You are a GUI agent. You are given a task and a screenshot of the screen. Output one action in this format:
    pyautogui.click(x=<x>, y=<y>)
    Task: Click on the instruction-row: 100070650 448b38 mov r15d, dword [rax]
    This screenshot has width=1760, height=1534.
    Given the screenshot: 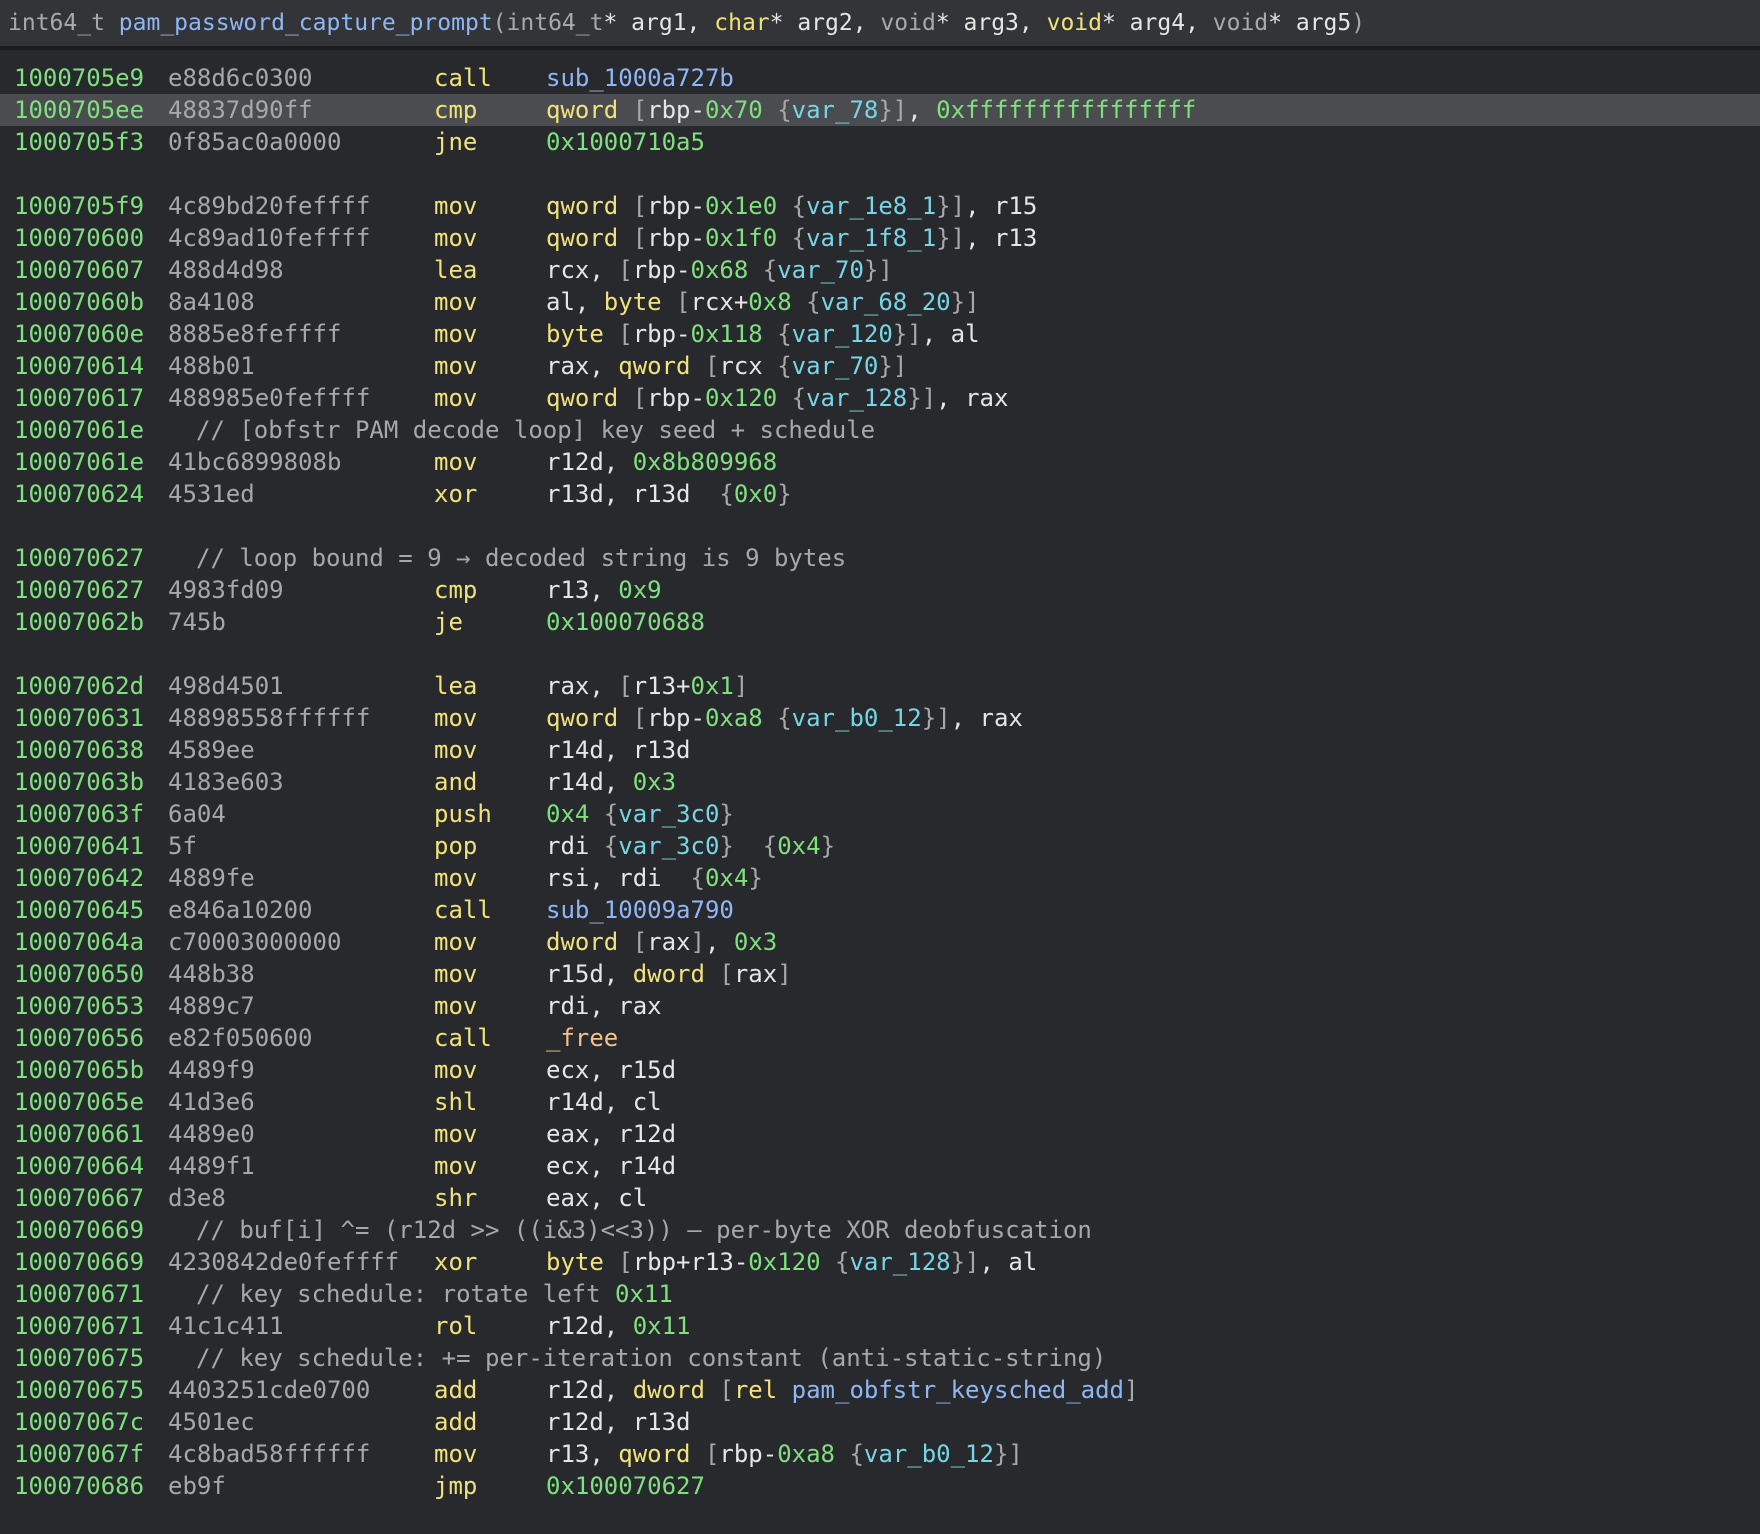 What is the action you would take?
    pyautogui.click(x=880, y=974)
    